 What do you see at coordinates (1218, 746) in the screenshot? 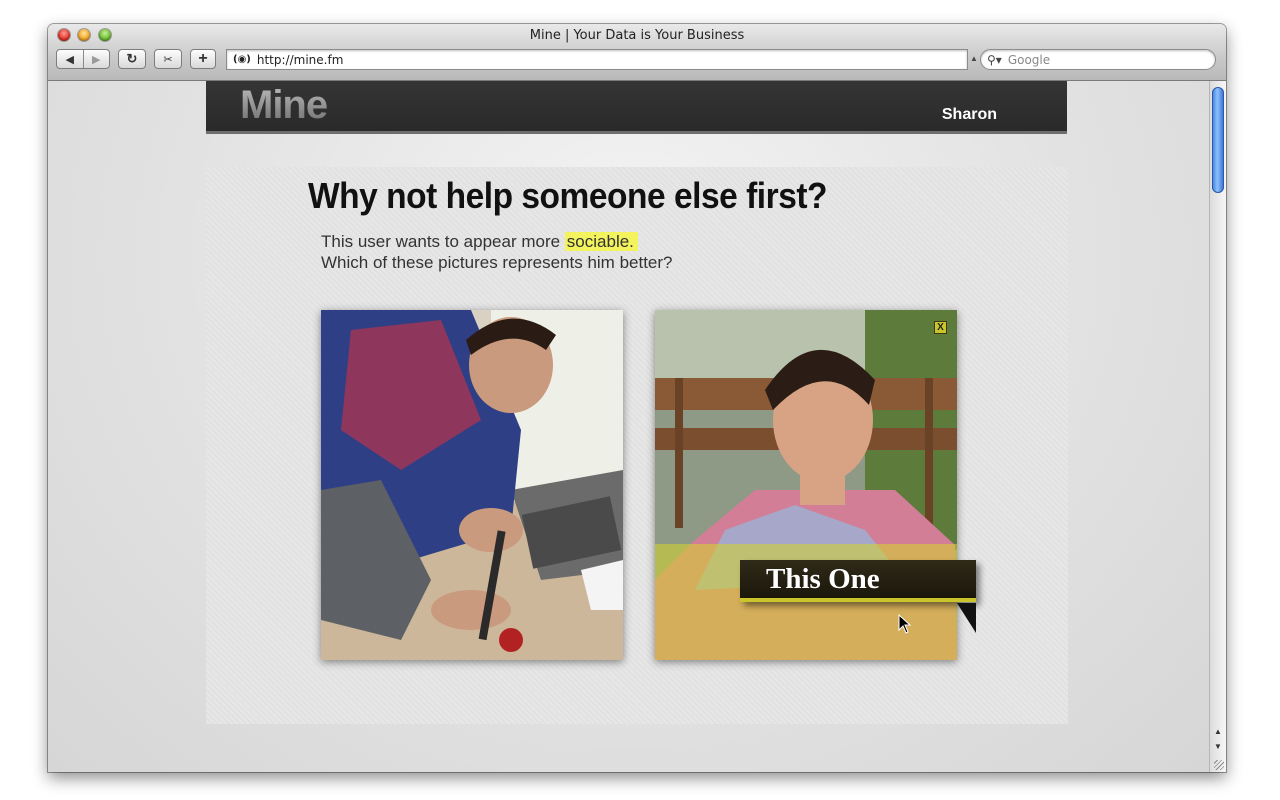
I see `scroll-down-icon: ▼` at bounding box center [1218, 746].